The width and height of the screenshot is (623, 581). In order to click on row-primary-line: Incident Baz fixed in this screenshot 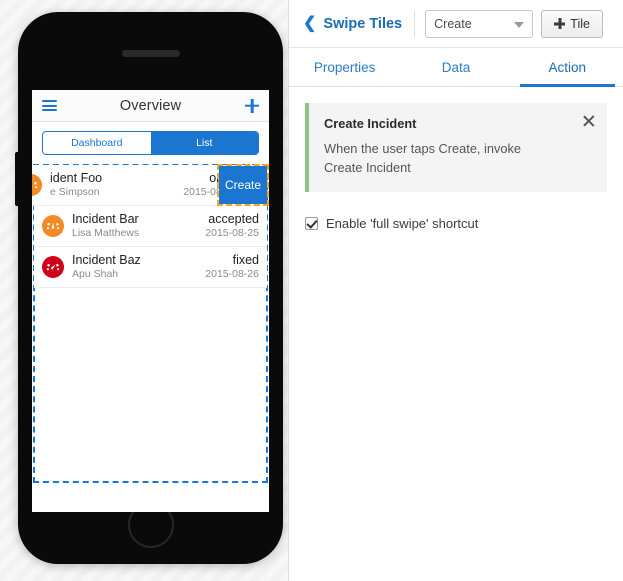, I will do `click(165, 261)`.